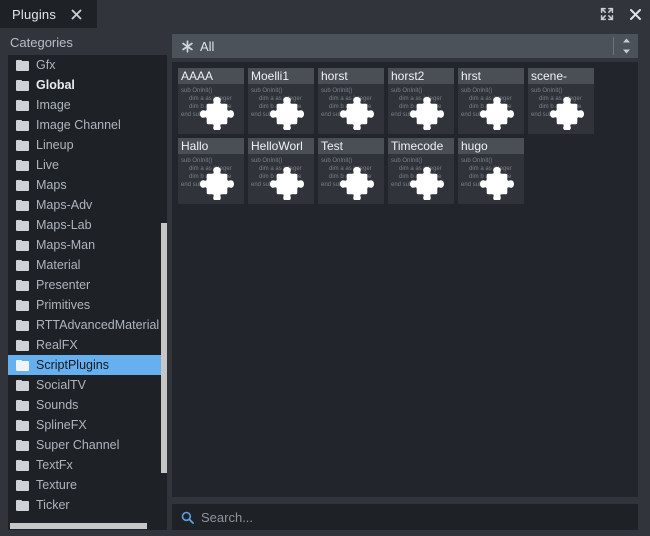 The width and height of the screenshot is (650, 536). Describe the element at coordinates (64, 225) in the screenshot. I see `sidebar-item-label: Maps-Lab` at that location.